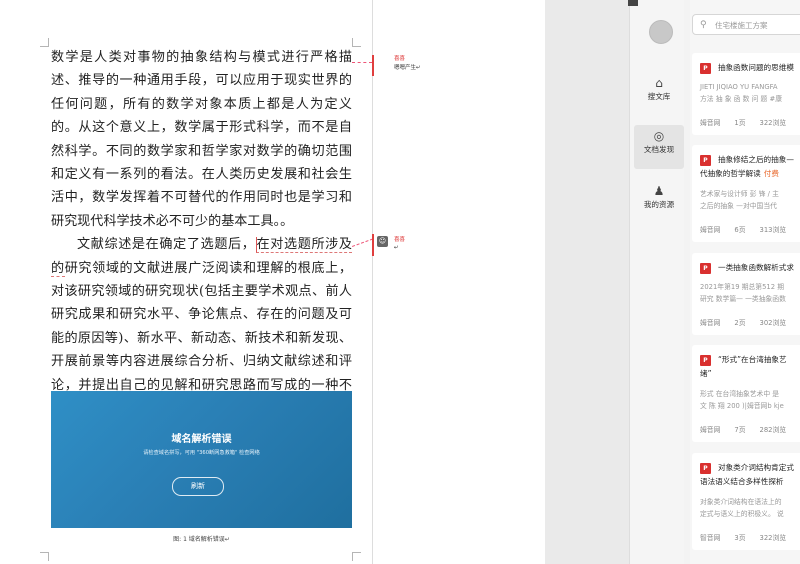 This screenshot has height=564, width=800. What do you see at coordinates (773, 230) in the screenshot?
I see `result-views: 313浏览` at bounding box center [773, 230].